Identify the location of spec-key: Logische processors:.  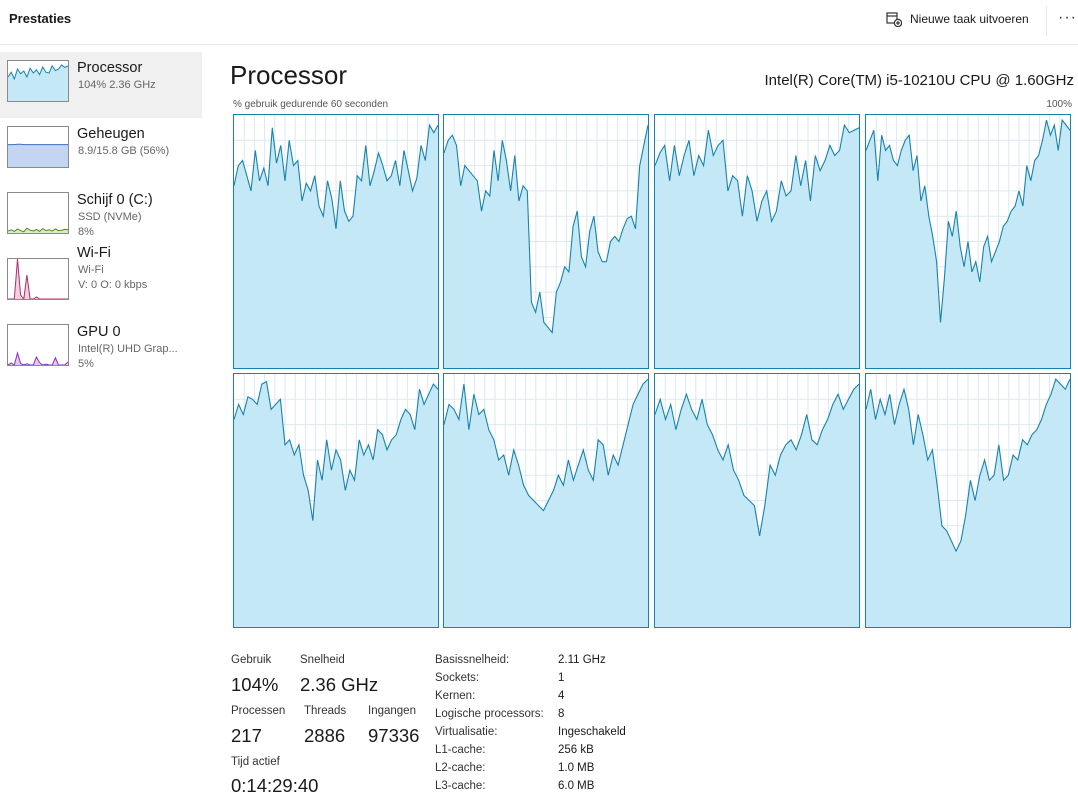
(489, 714).